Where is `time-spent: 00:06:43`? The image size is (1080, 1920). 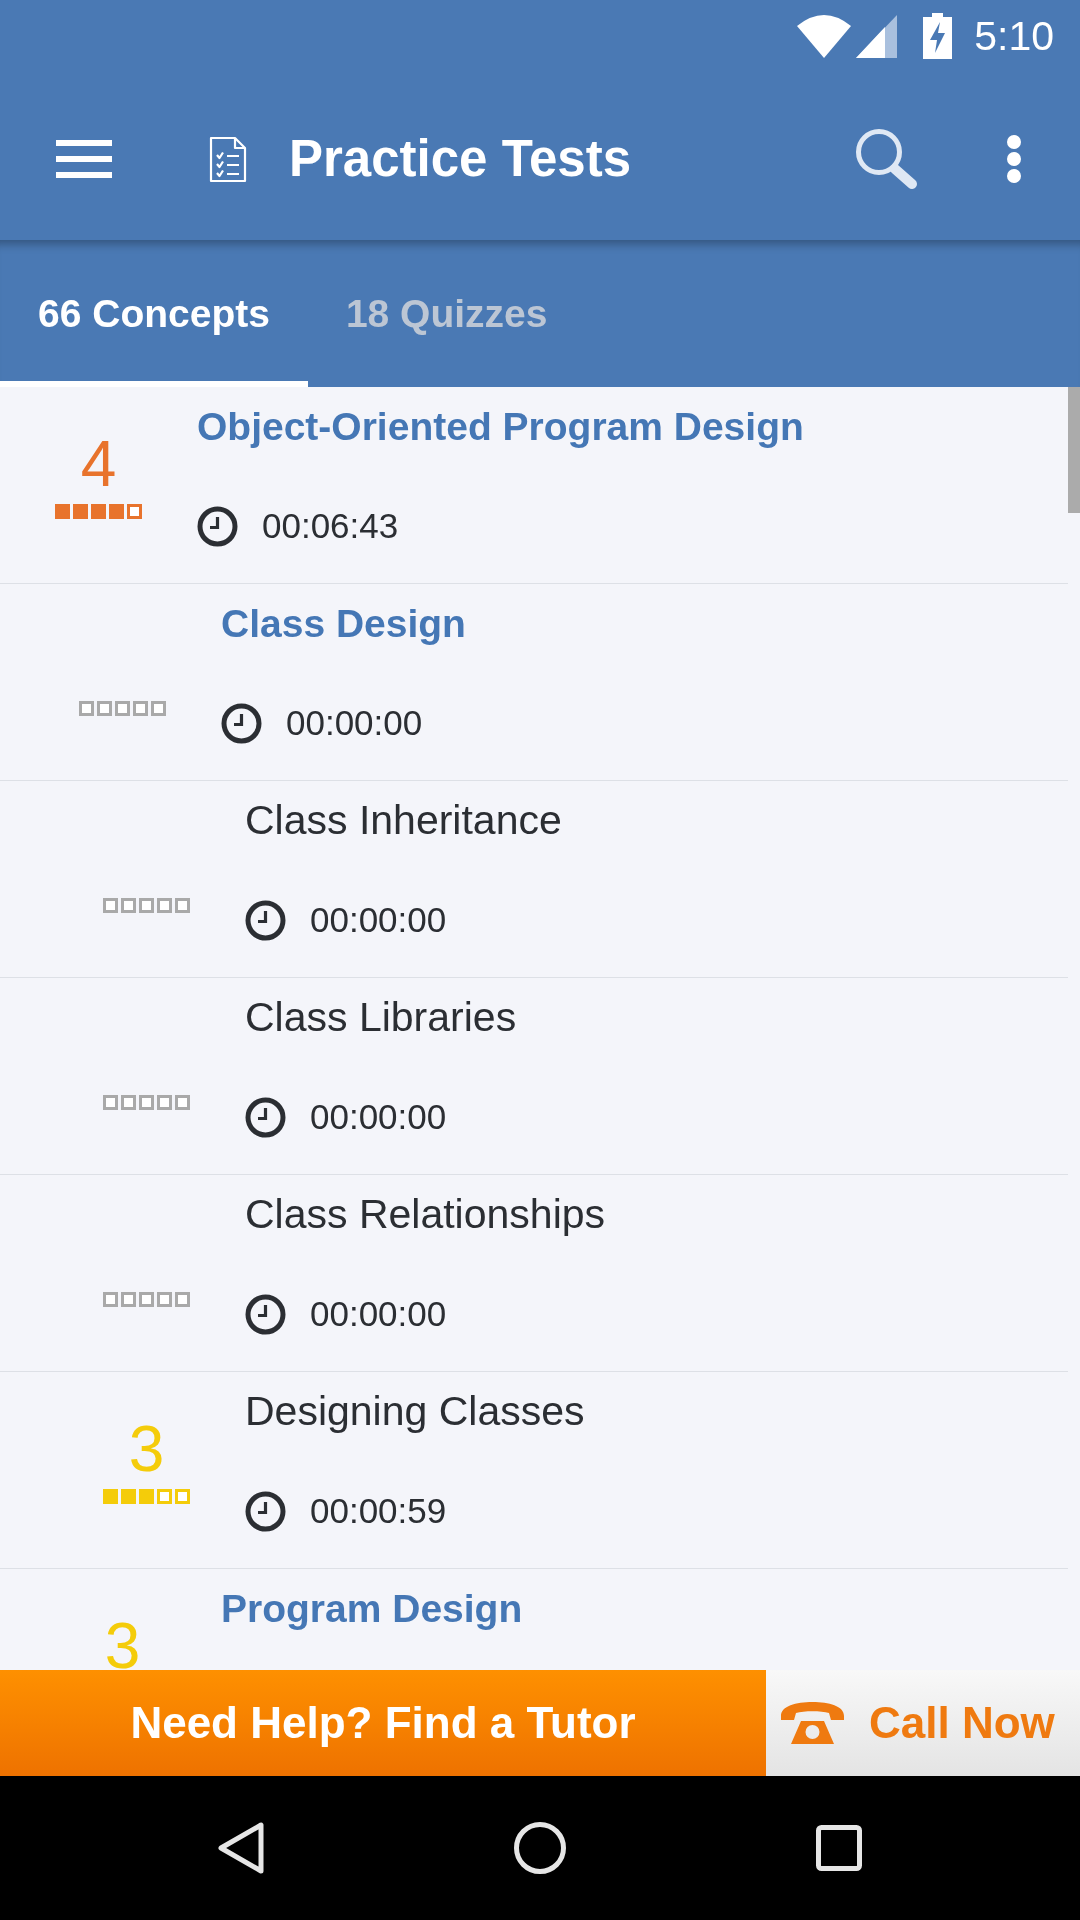 time-spent: 00:06:43 is located at coordinates (330, 526).